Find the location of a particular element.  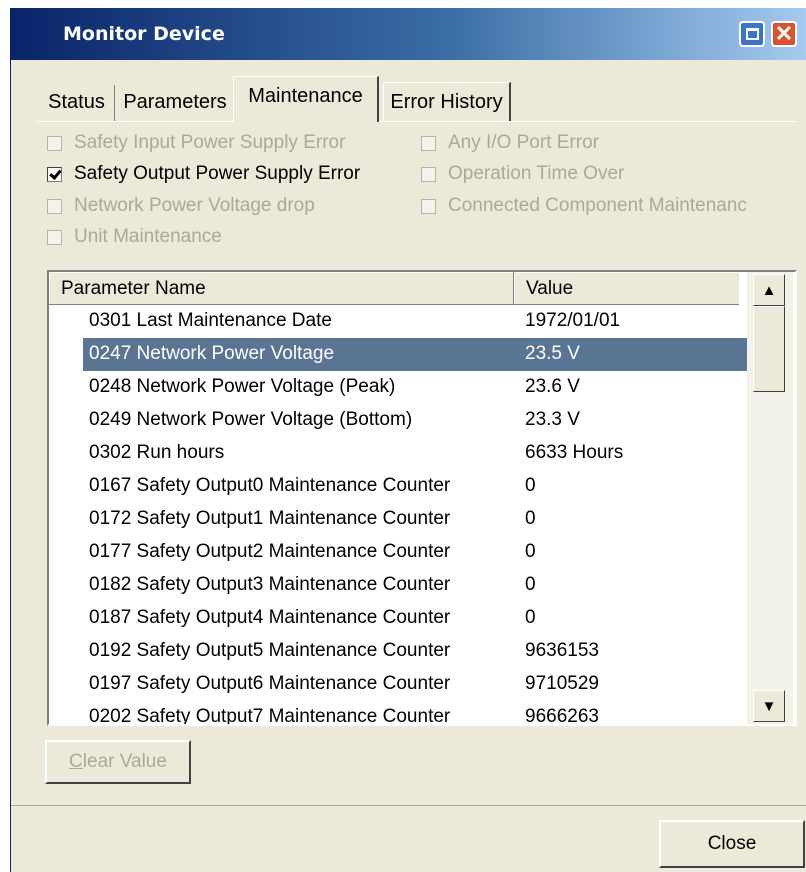

vertical-scrollbar: ▲ ▼ is located at coordinates (770, 498).